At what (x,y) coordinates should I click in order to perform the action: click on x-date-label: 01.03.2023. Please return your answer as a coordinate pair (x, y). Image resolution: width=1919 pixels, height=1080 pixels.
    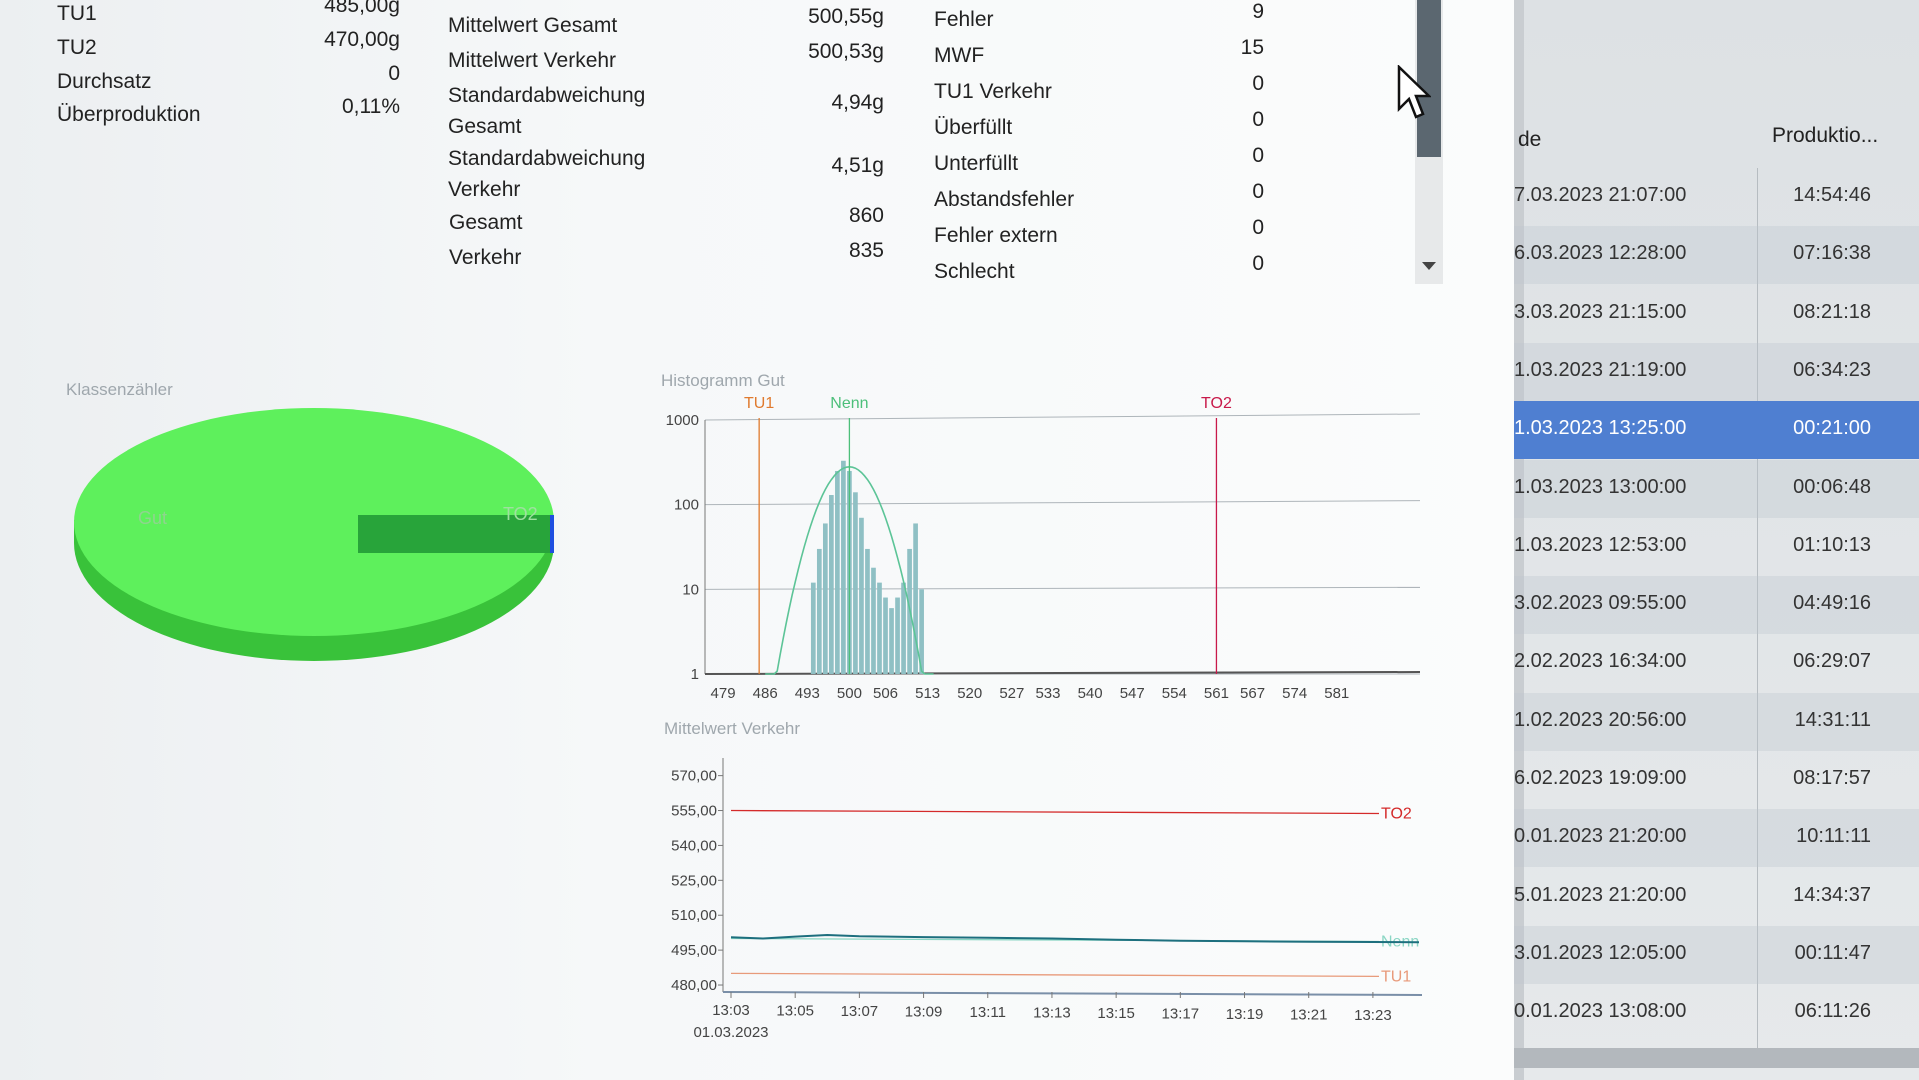
    Looking at the image, I should click on (730, 1032).